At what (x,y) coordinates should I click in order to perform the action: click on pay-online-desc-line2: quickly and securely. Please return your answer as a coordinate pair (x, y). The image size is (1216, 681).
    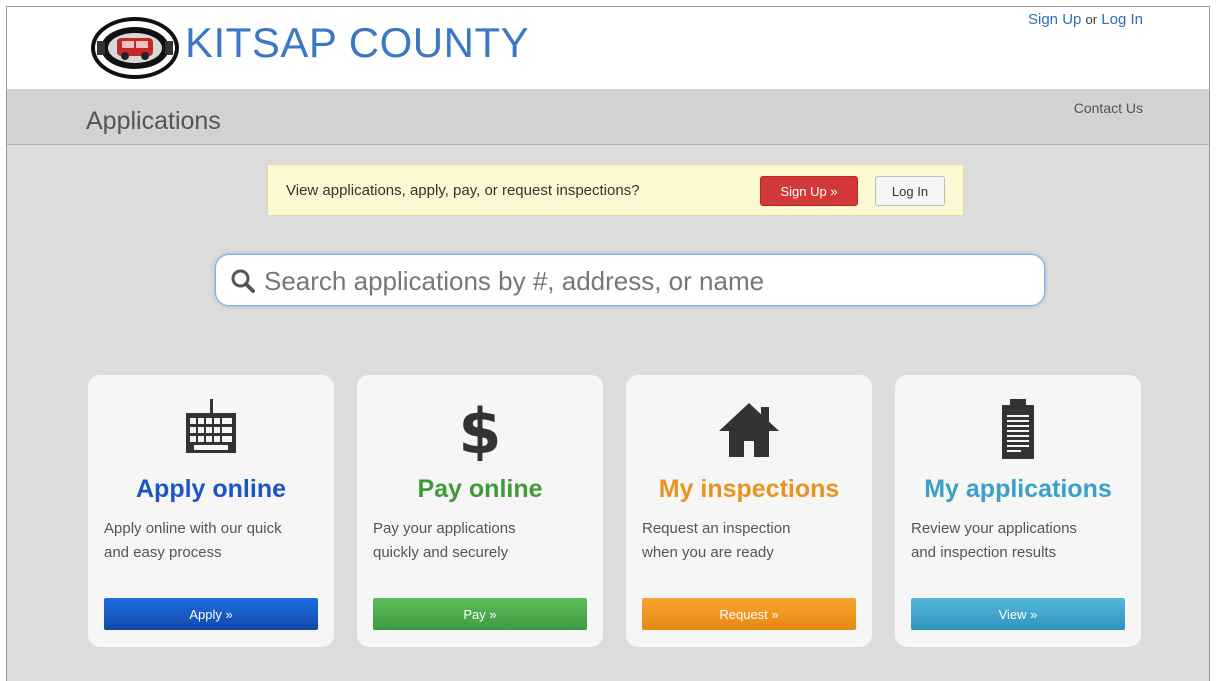
    Looking at the image, I should click on (441, 552).